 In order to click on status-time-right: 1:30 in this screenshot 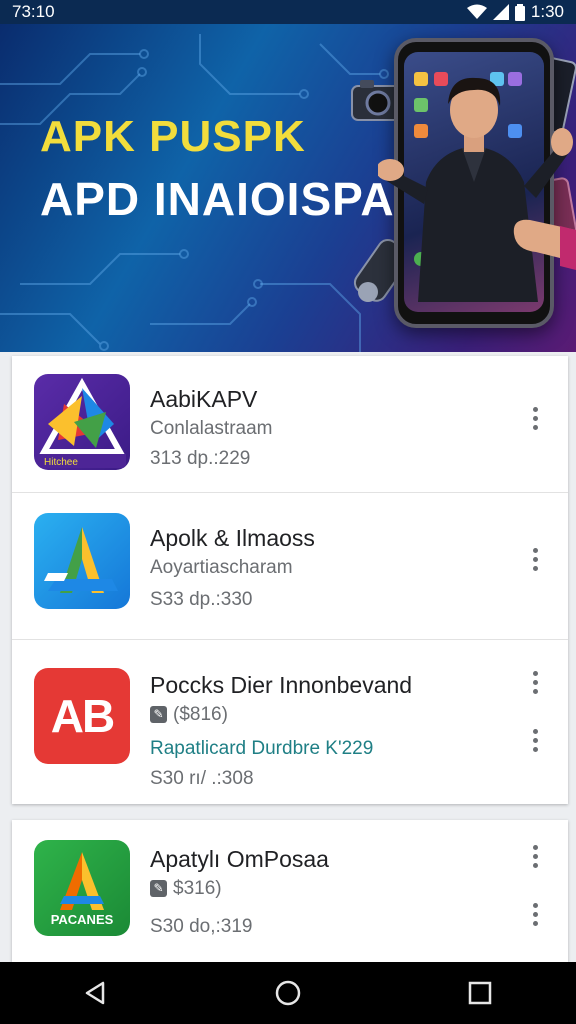, I will do `click(547, 11)`.